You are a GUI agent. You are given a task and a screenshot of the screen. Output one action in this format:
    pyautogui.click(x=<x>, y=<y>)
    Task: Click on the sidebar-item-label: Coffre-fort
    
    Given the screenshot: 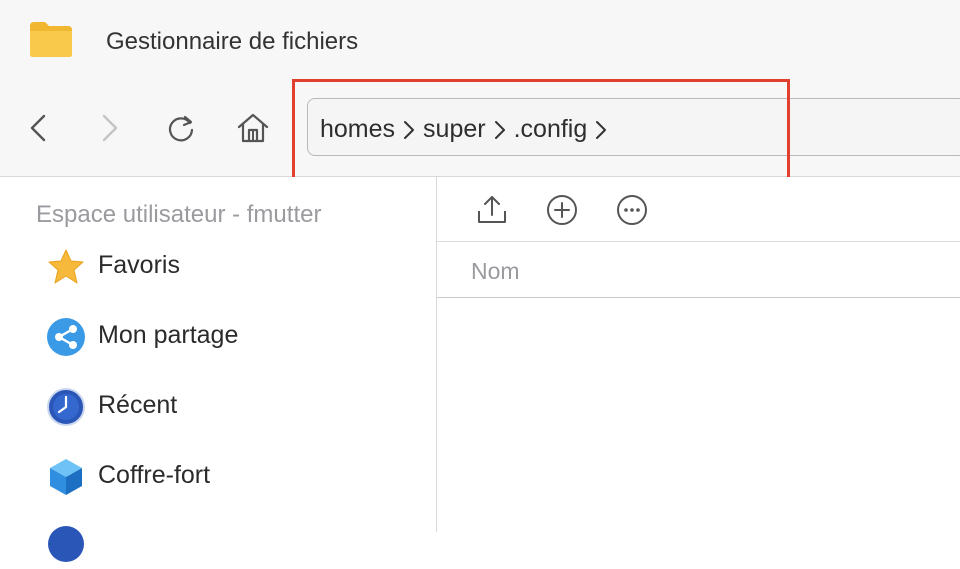 What is the action you would take?
    pyautogui.click(x=154, y=475)
    